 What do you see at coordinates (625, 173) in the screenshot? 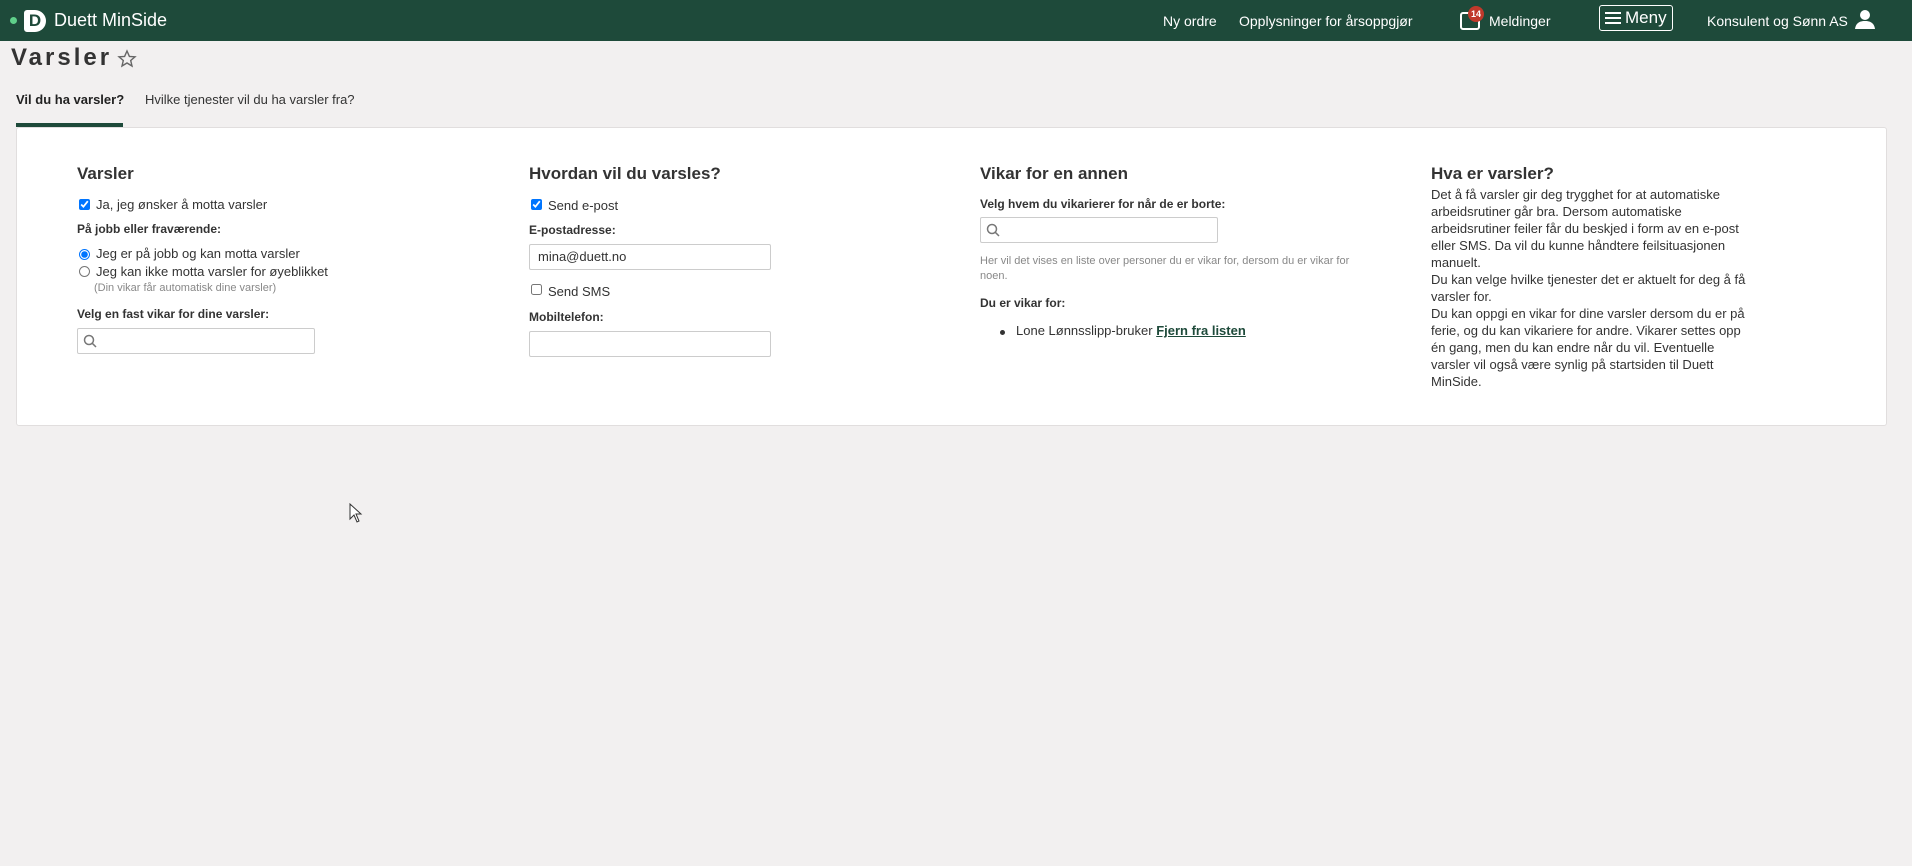
I see `how-title: Hvordan vil du varsles?` at bounding box center [625, 173].